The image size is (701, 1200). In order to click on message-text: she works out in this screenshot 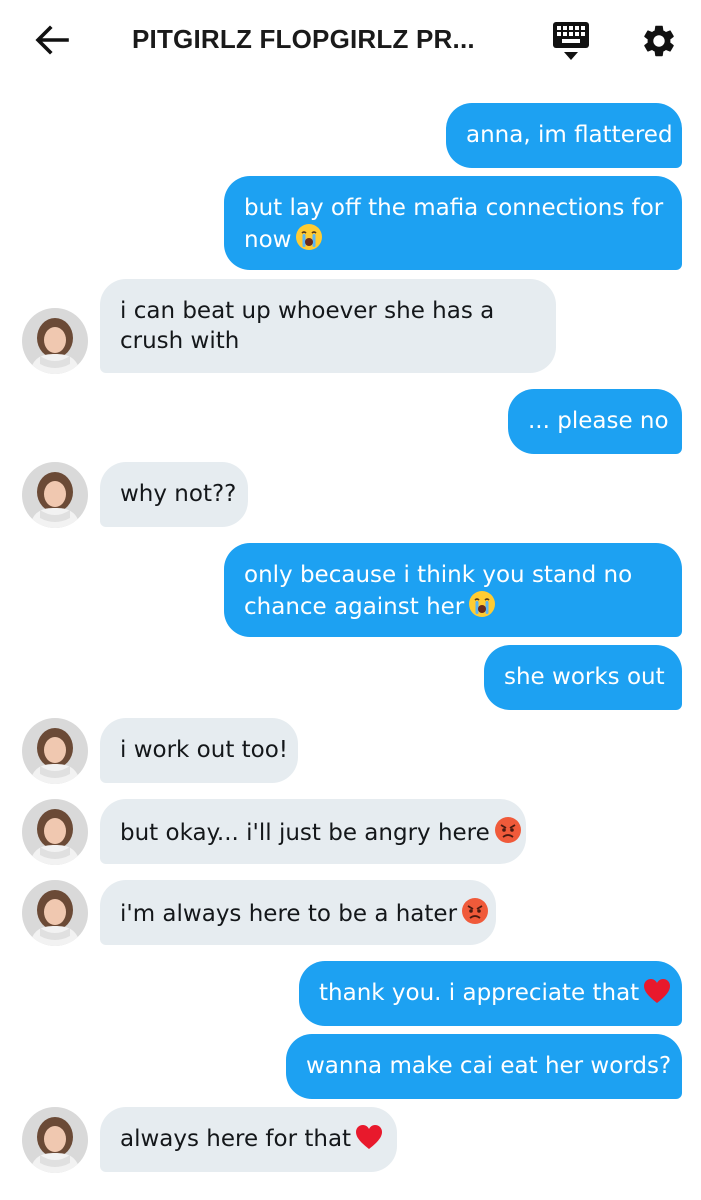, I will do `click(584, 677)`.